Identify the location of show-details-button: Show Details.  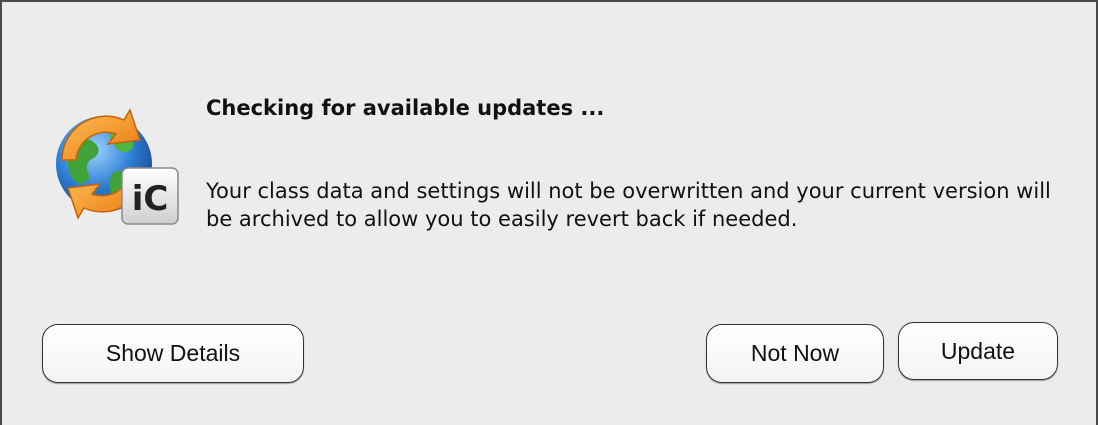
(173, 353).